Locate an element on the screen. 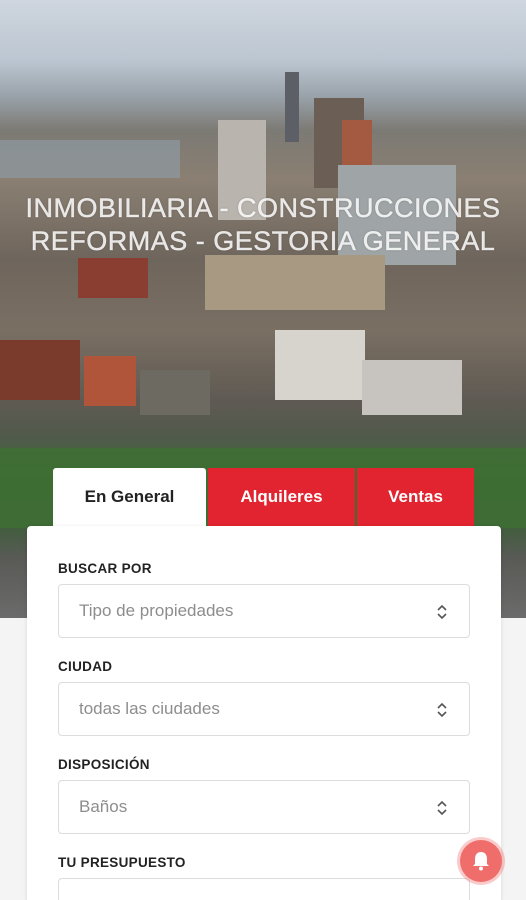 The image size is (526, 900). budget-select is located at coordinates (264, 889).